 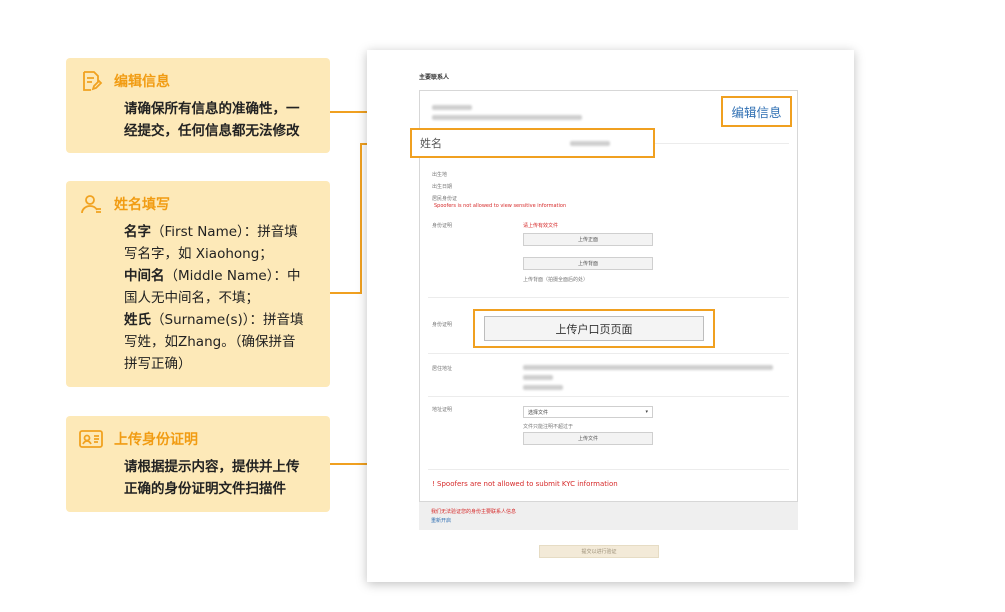 What do you see at coordinates (137, 320) in the screenshot?
I see `term-label: 姓氏` at bounding box center [137, 320].